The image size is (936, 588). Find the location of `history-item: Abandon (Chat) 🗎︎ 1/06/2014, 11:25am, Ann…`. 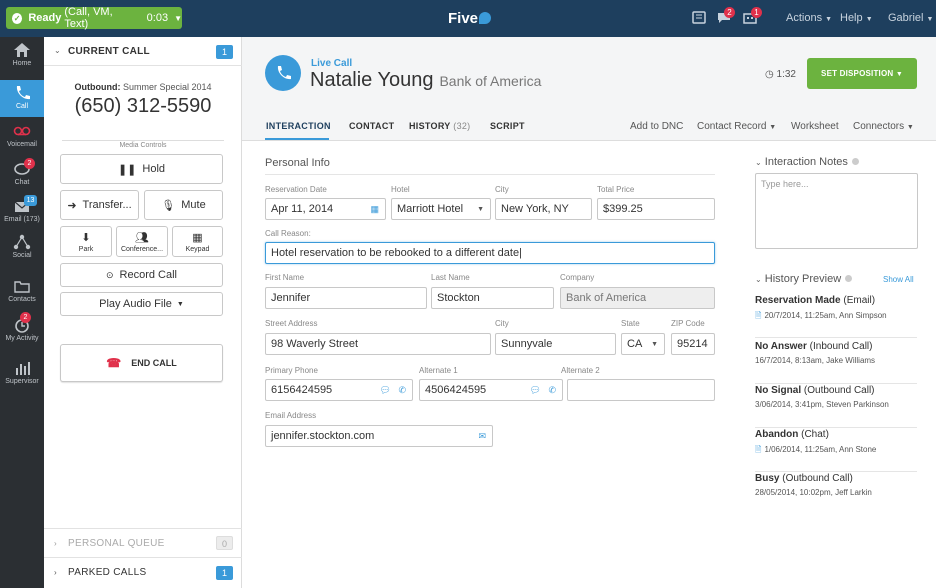

history-item: Abandon (Chat) 🗎︎ 1/06/2014, 11:25am, Ann… is located at coordinates (836, 449).